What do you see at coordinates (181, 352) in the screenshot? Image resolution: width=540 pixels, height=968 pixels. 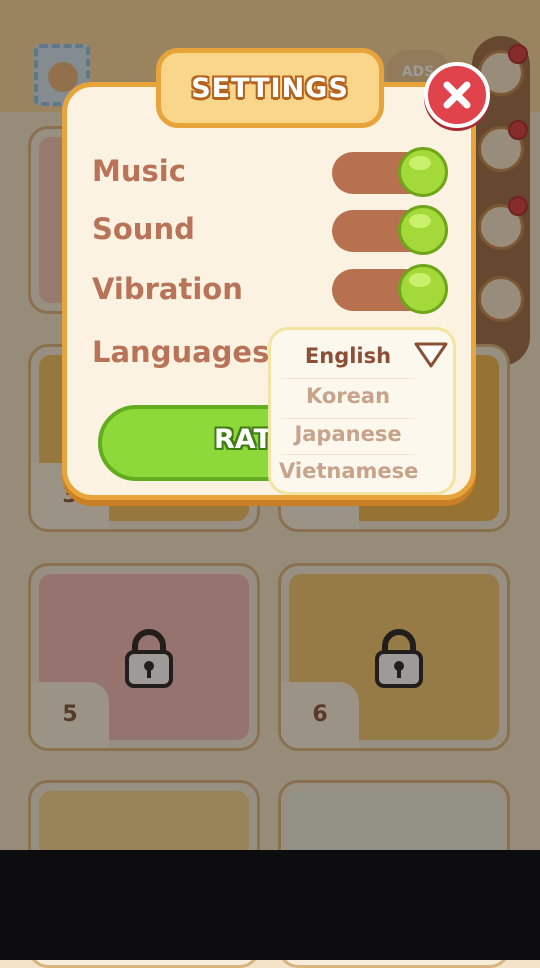 I see `languages-label: Languages` at bounding box center [181, 352].